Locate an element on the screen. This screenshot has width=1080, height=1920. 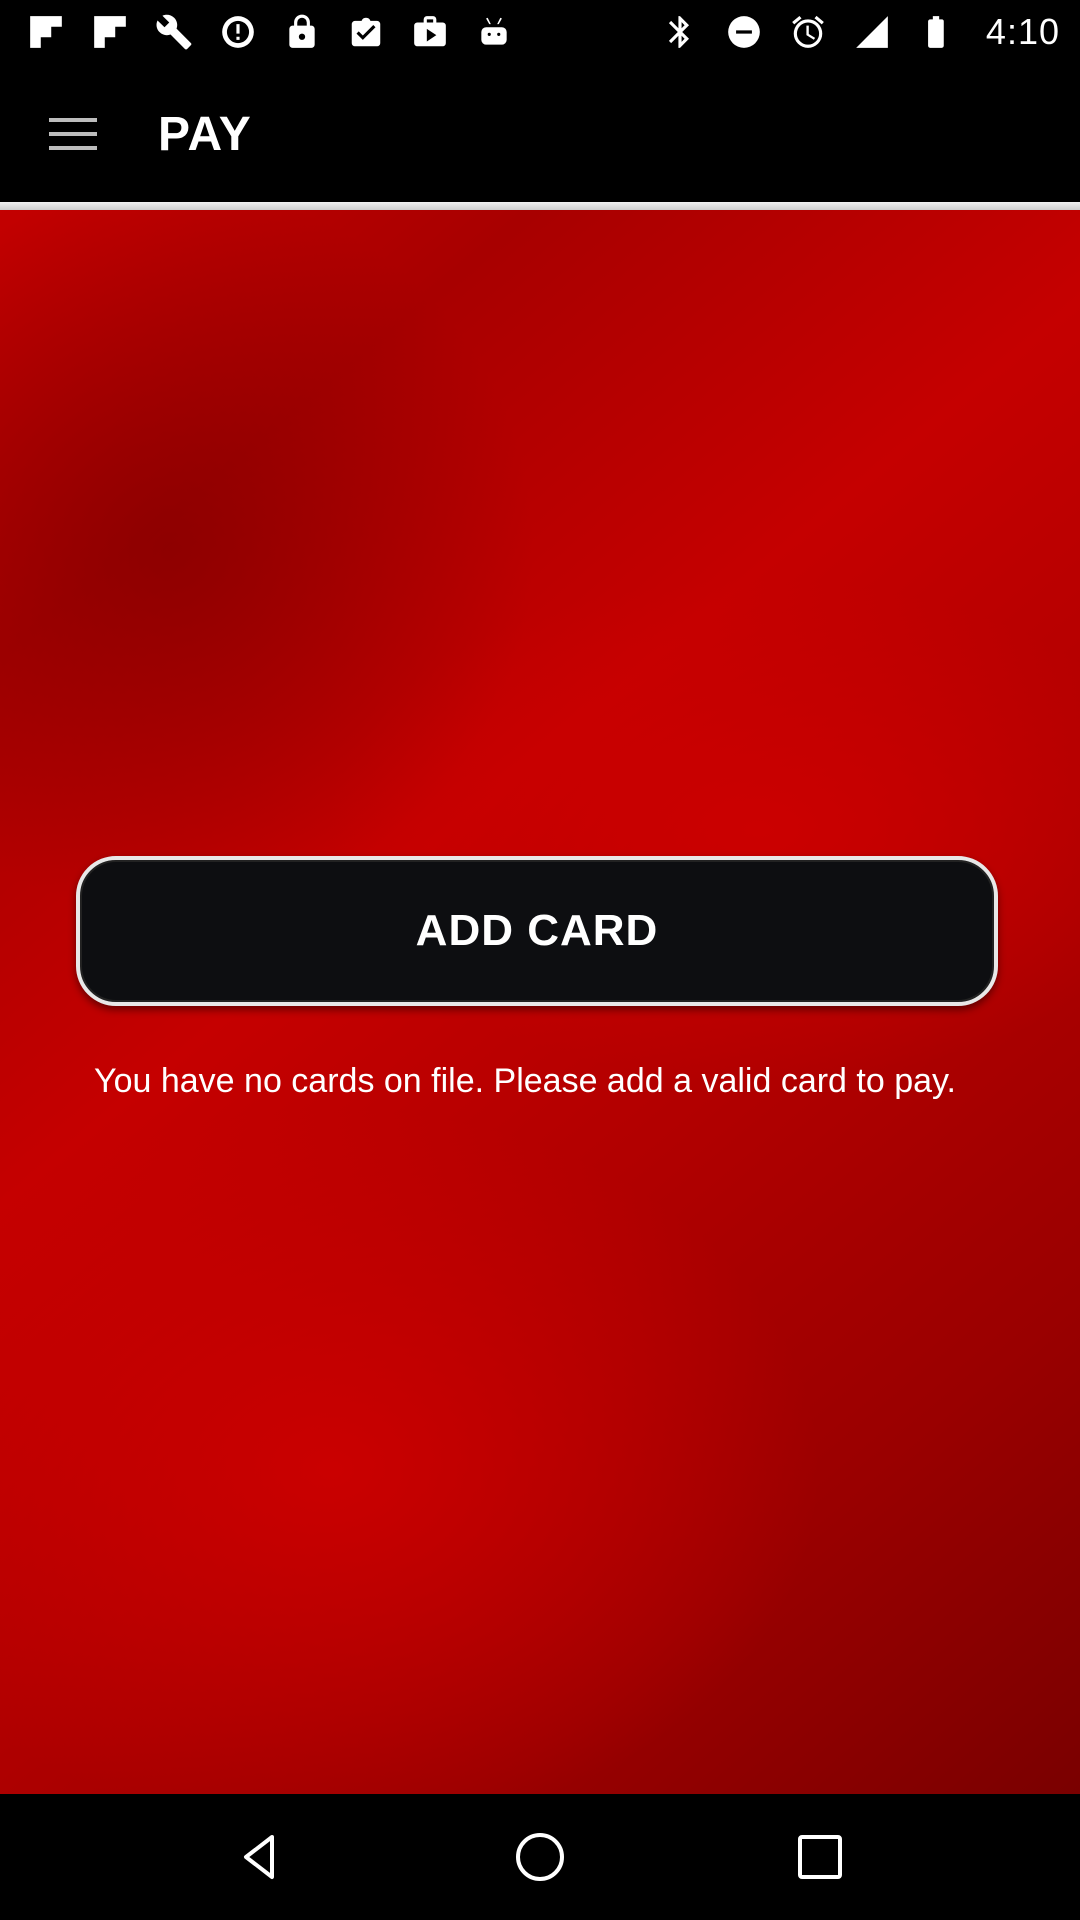
home-icon is located at coordinates (540, 1857).